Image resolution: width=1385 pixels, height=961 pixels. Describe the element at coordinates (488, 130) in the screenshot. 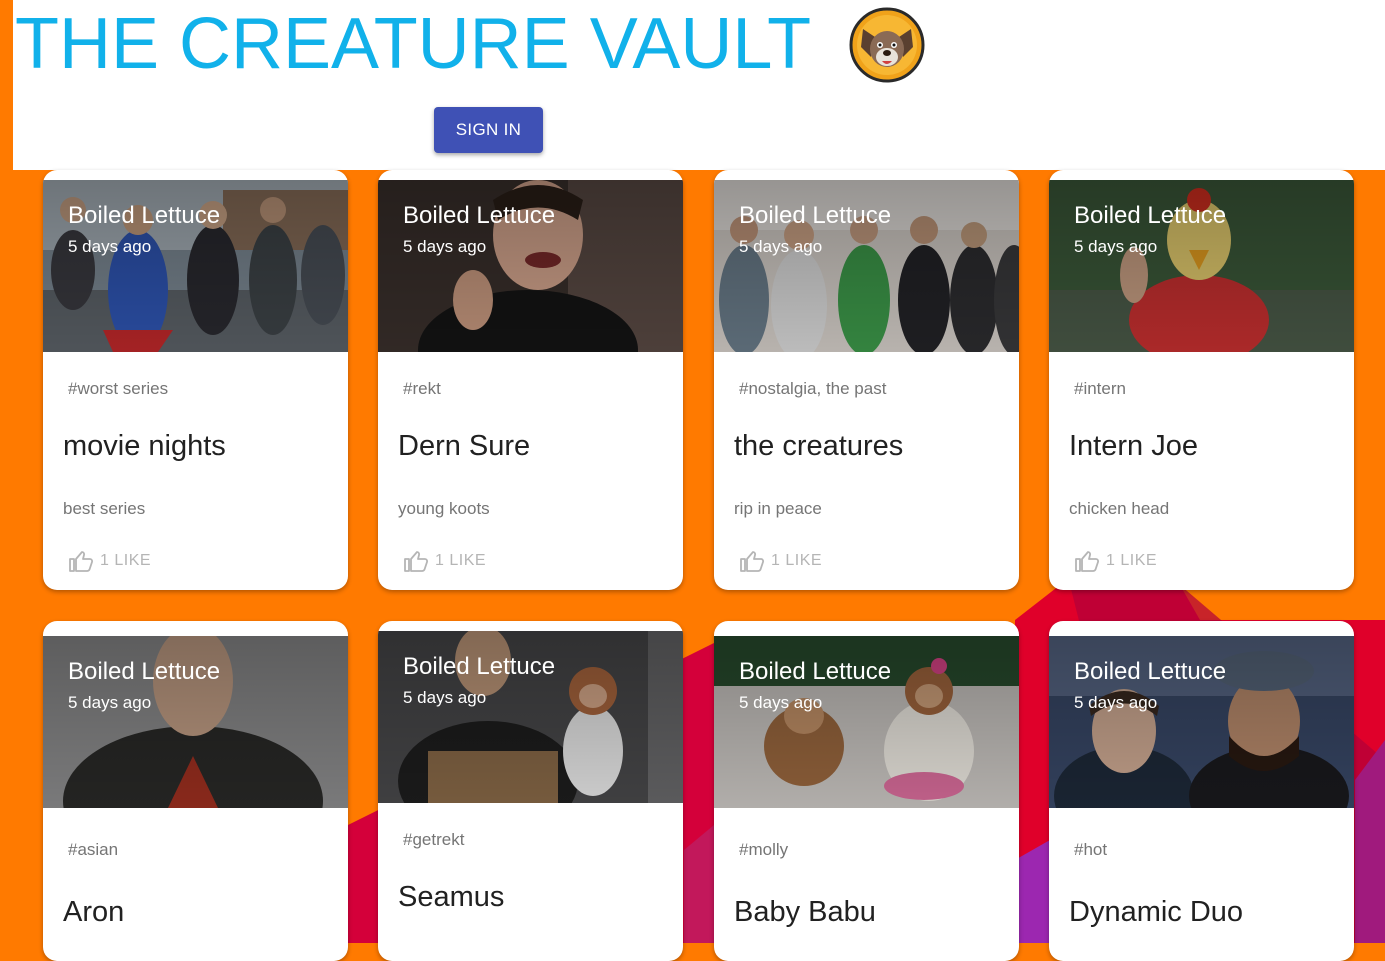

I see `sign-in-button: SIGN IN` at that location.